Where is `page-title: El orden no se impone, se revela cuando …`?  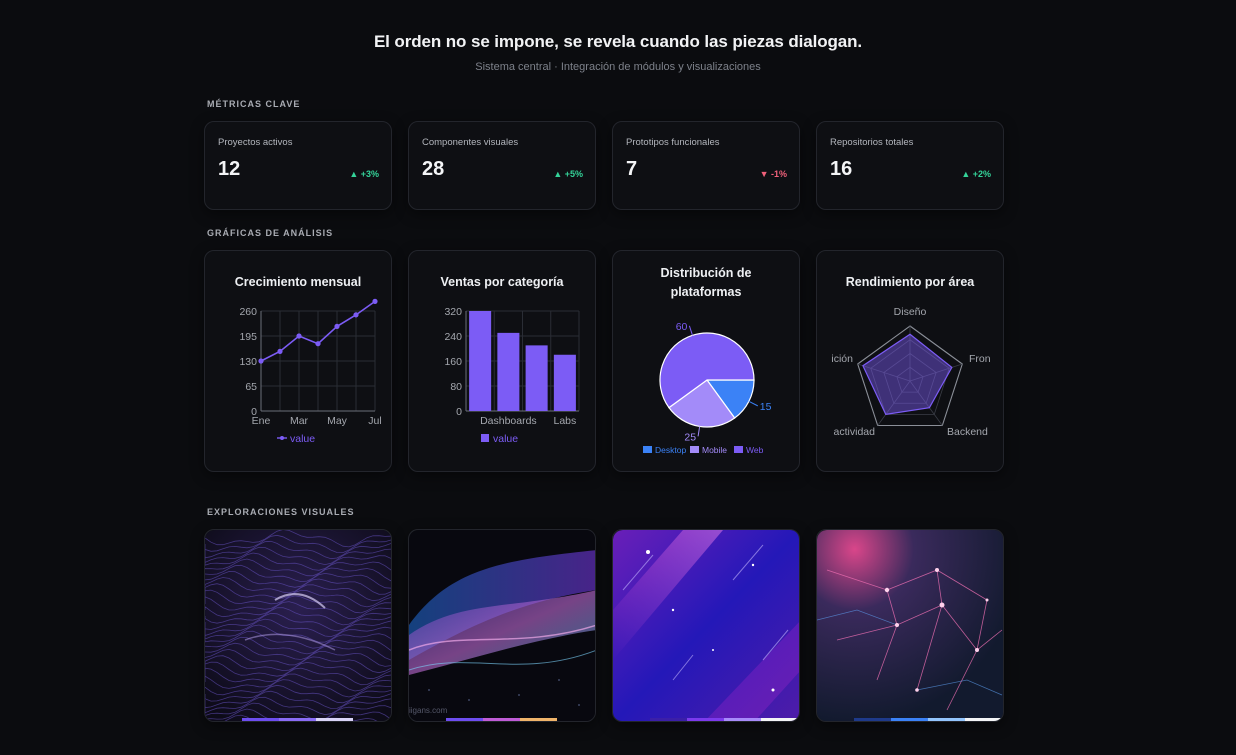 page-title: El orden no se impone, se revela cuando … is located at coordinates (618, 41).